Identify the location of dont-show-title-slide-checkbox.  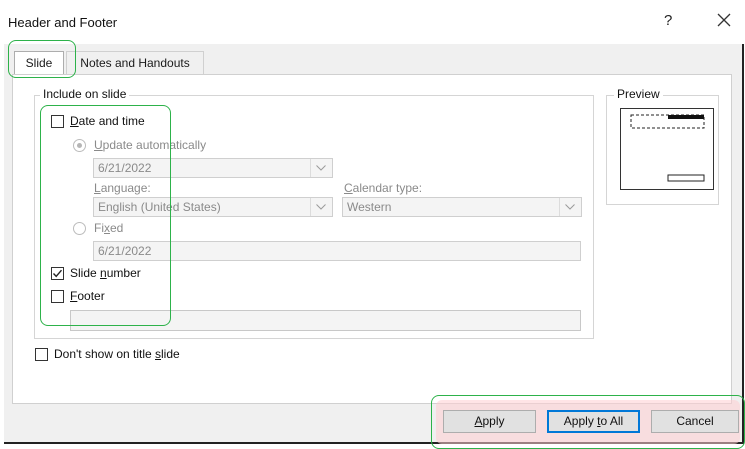
(41, 354).